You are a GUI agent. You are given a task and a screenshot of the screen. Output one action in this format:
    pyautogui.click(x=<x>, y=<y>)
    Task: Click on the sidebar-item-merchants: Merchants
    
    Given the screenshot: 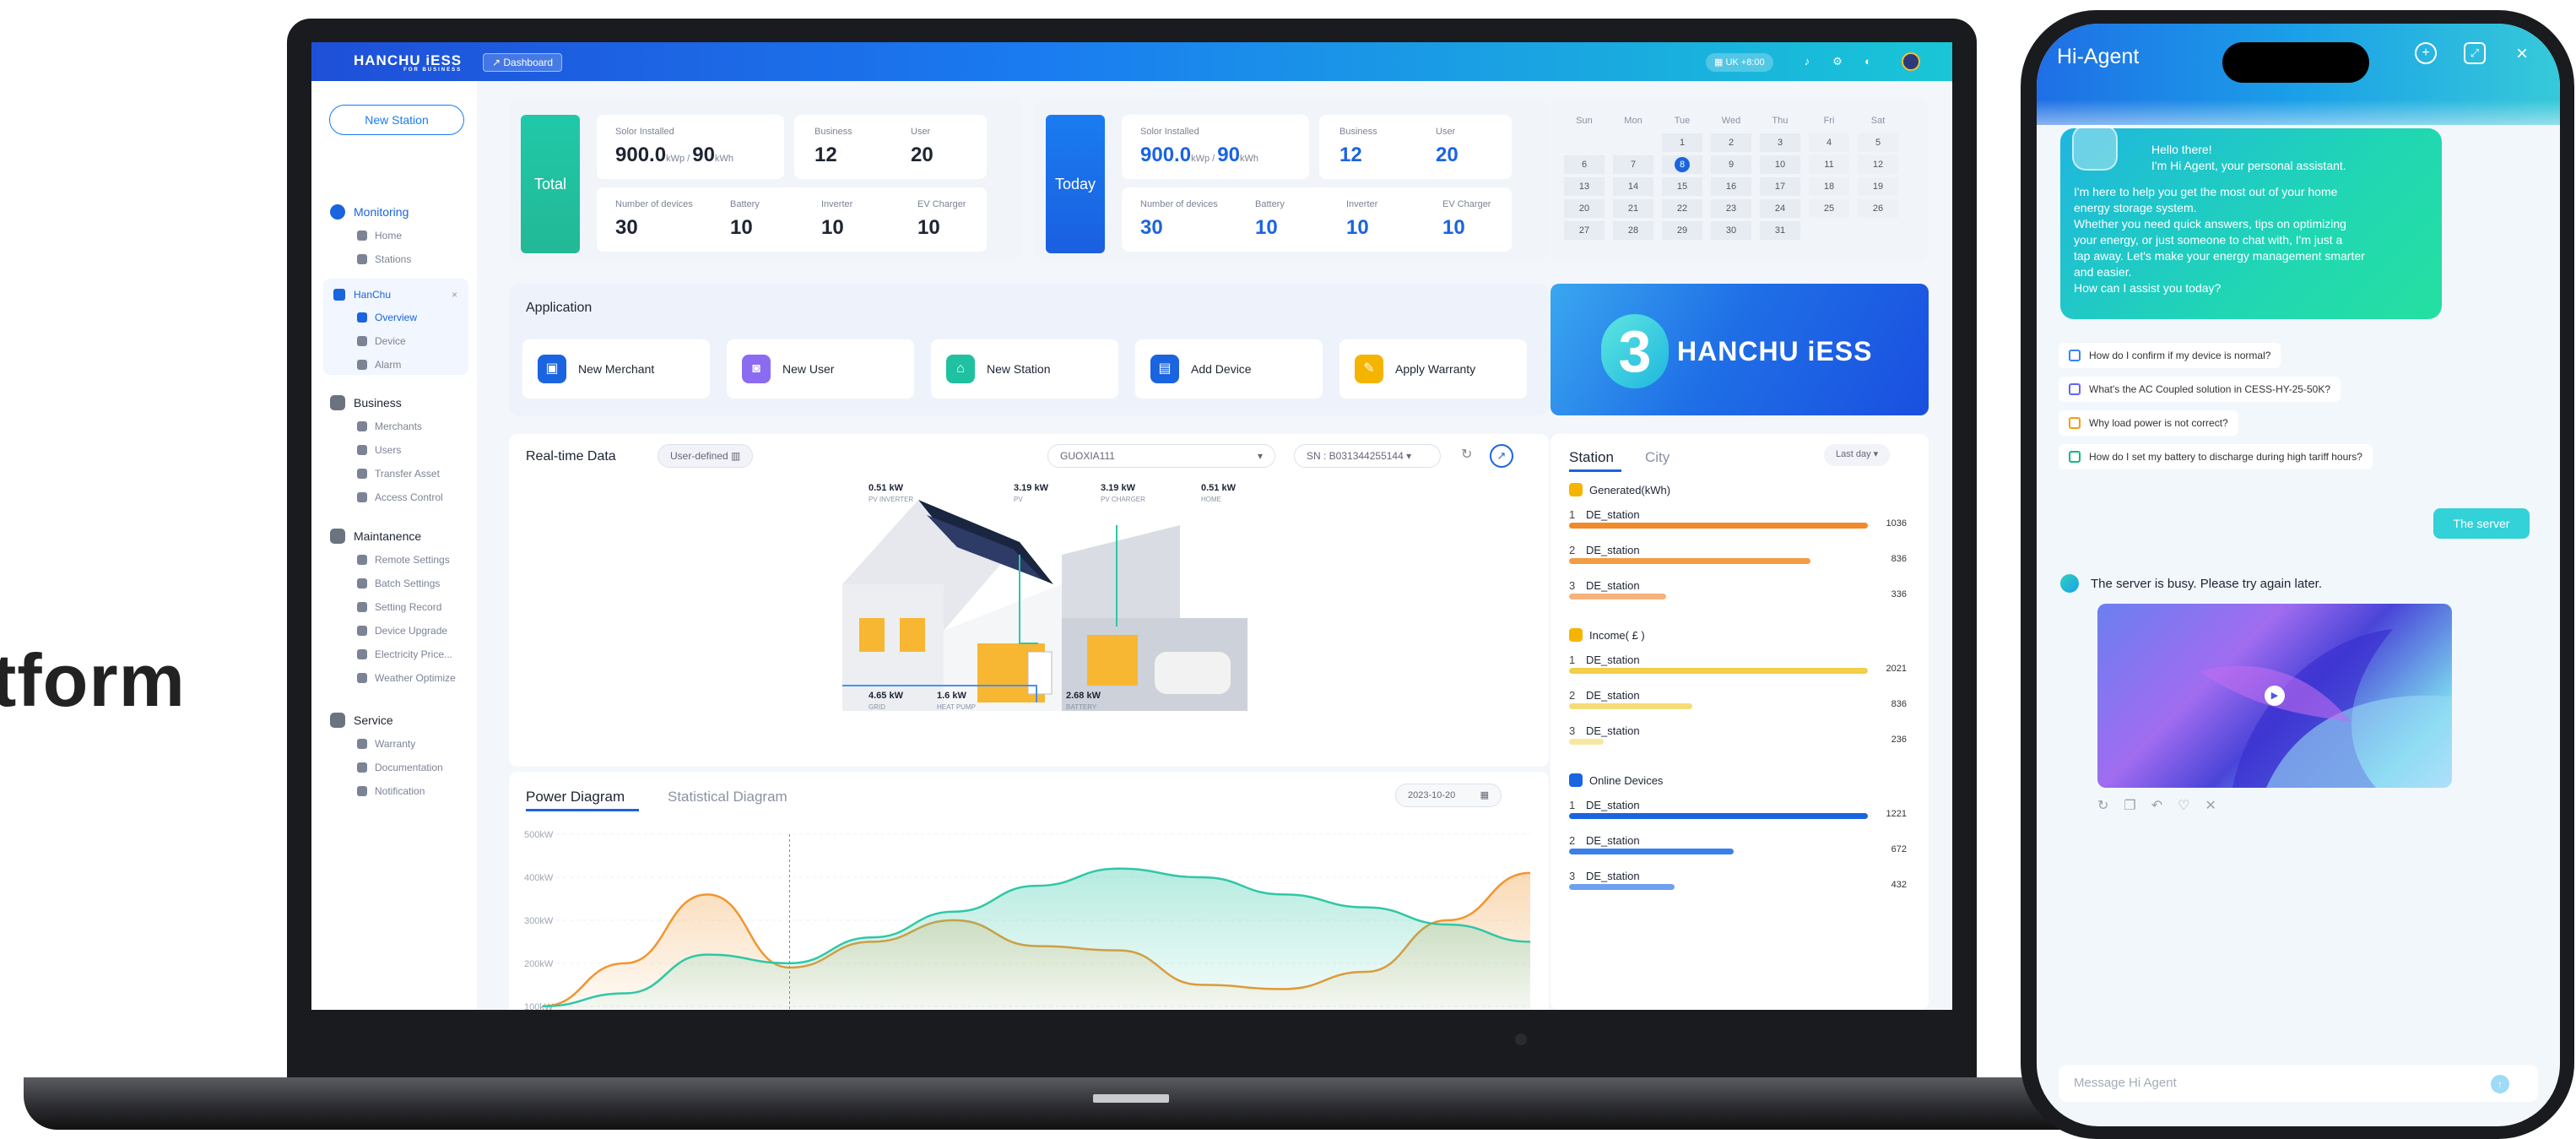 What is the action you would take?
    pyautogui.click(x=389, y=426)
    